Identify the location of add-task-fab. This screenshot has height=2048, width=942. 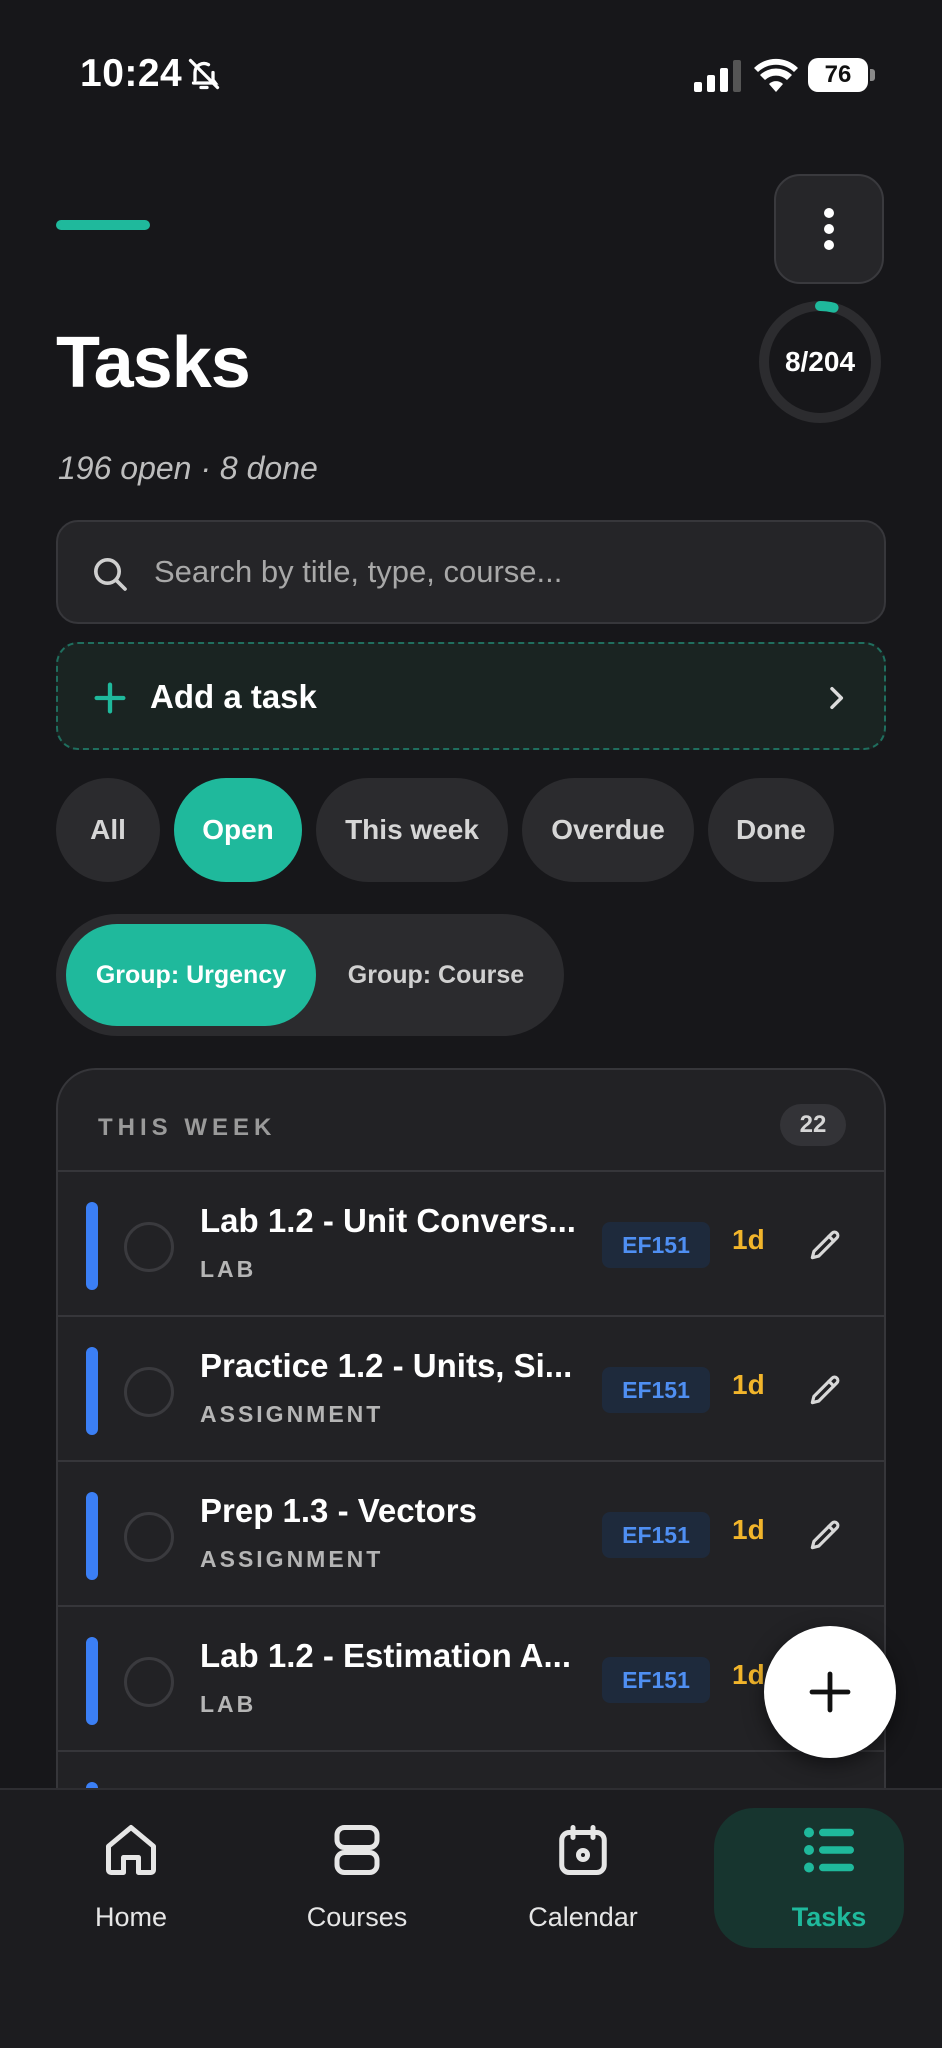
(830, 1692).